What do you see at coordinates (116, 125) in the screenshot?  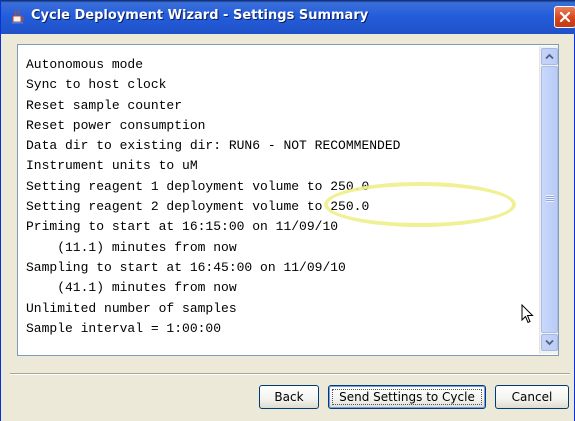 I see `summary-line: Reset power consumption` at bounding box center [116, 125].